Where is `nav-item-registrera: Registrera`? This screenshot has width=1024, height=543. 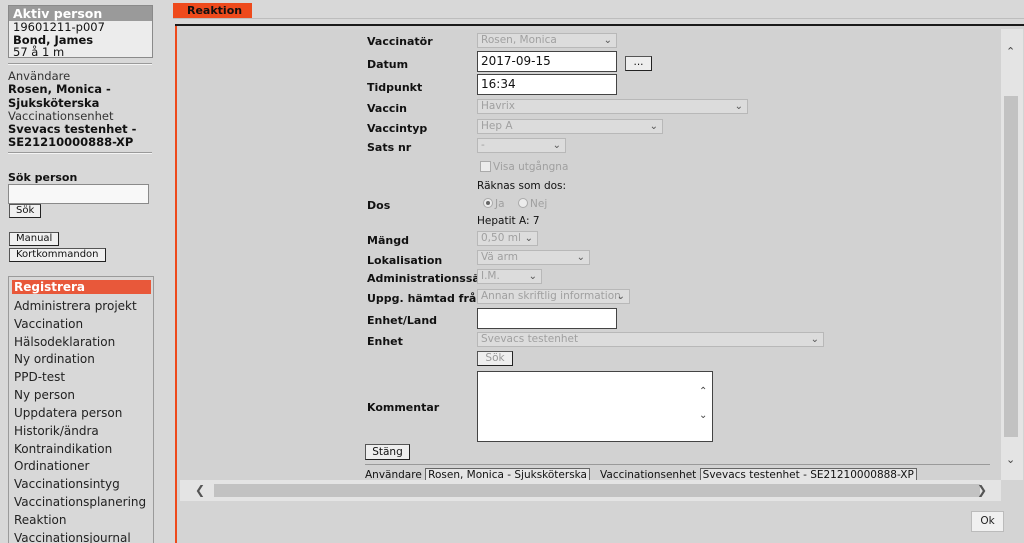
nav-item-registrera: Registrera is located at coordinates (81, 287).